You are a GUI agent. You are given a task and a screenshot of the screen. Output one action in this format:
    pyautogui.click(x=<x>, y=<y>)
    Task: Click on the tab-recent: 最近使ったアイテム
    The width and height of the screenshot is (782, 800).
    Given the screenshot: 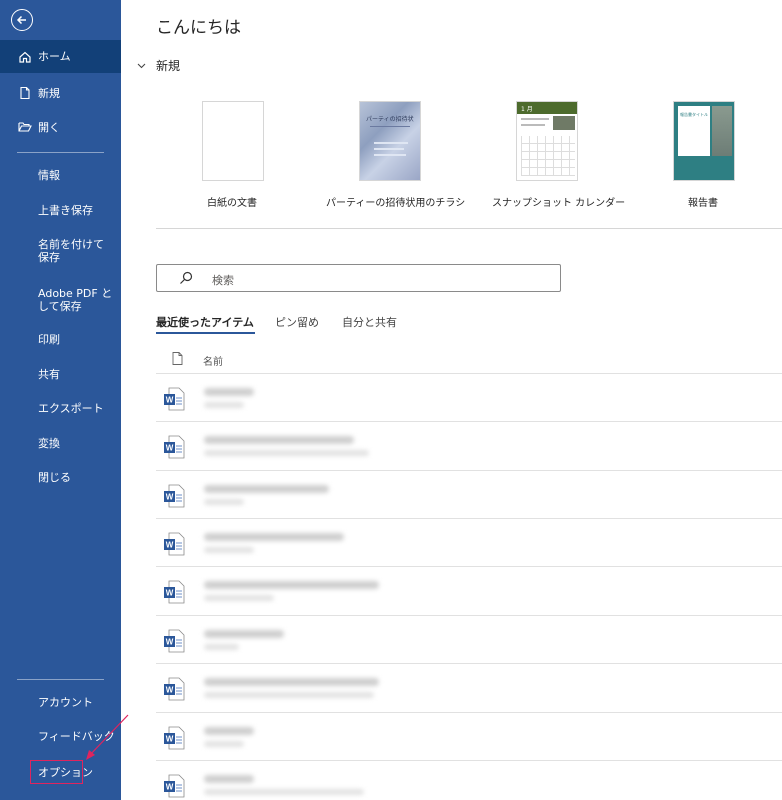 What is the action you would take?
    pyautogui.click(x=205, y=322)
    